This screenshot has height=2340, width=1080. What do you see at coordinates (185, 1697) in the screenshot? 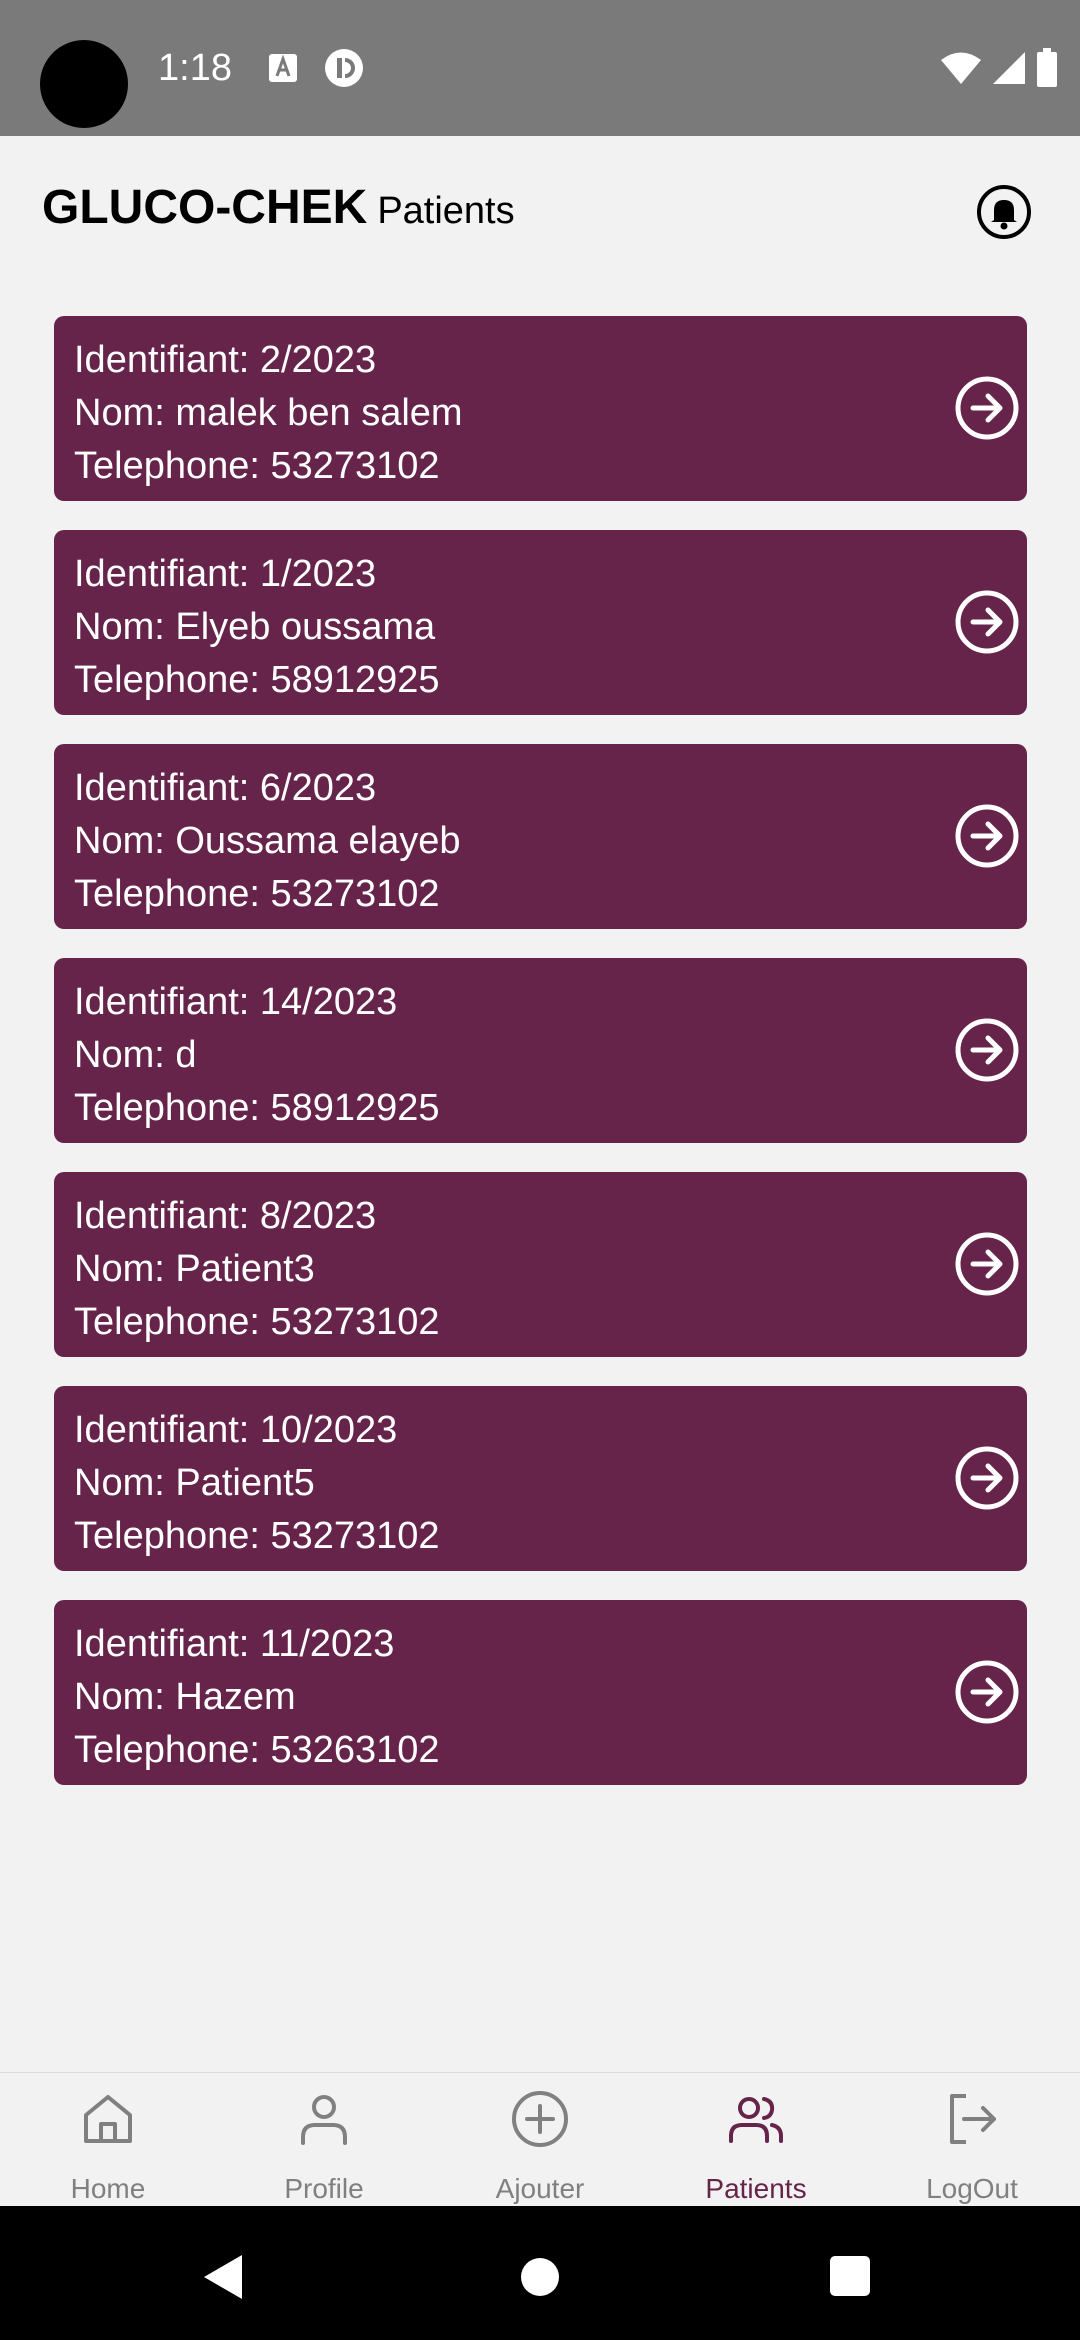
I see `patient-name: Nom: Hazem` at bounding box center [185, 1697].